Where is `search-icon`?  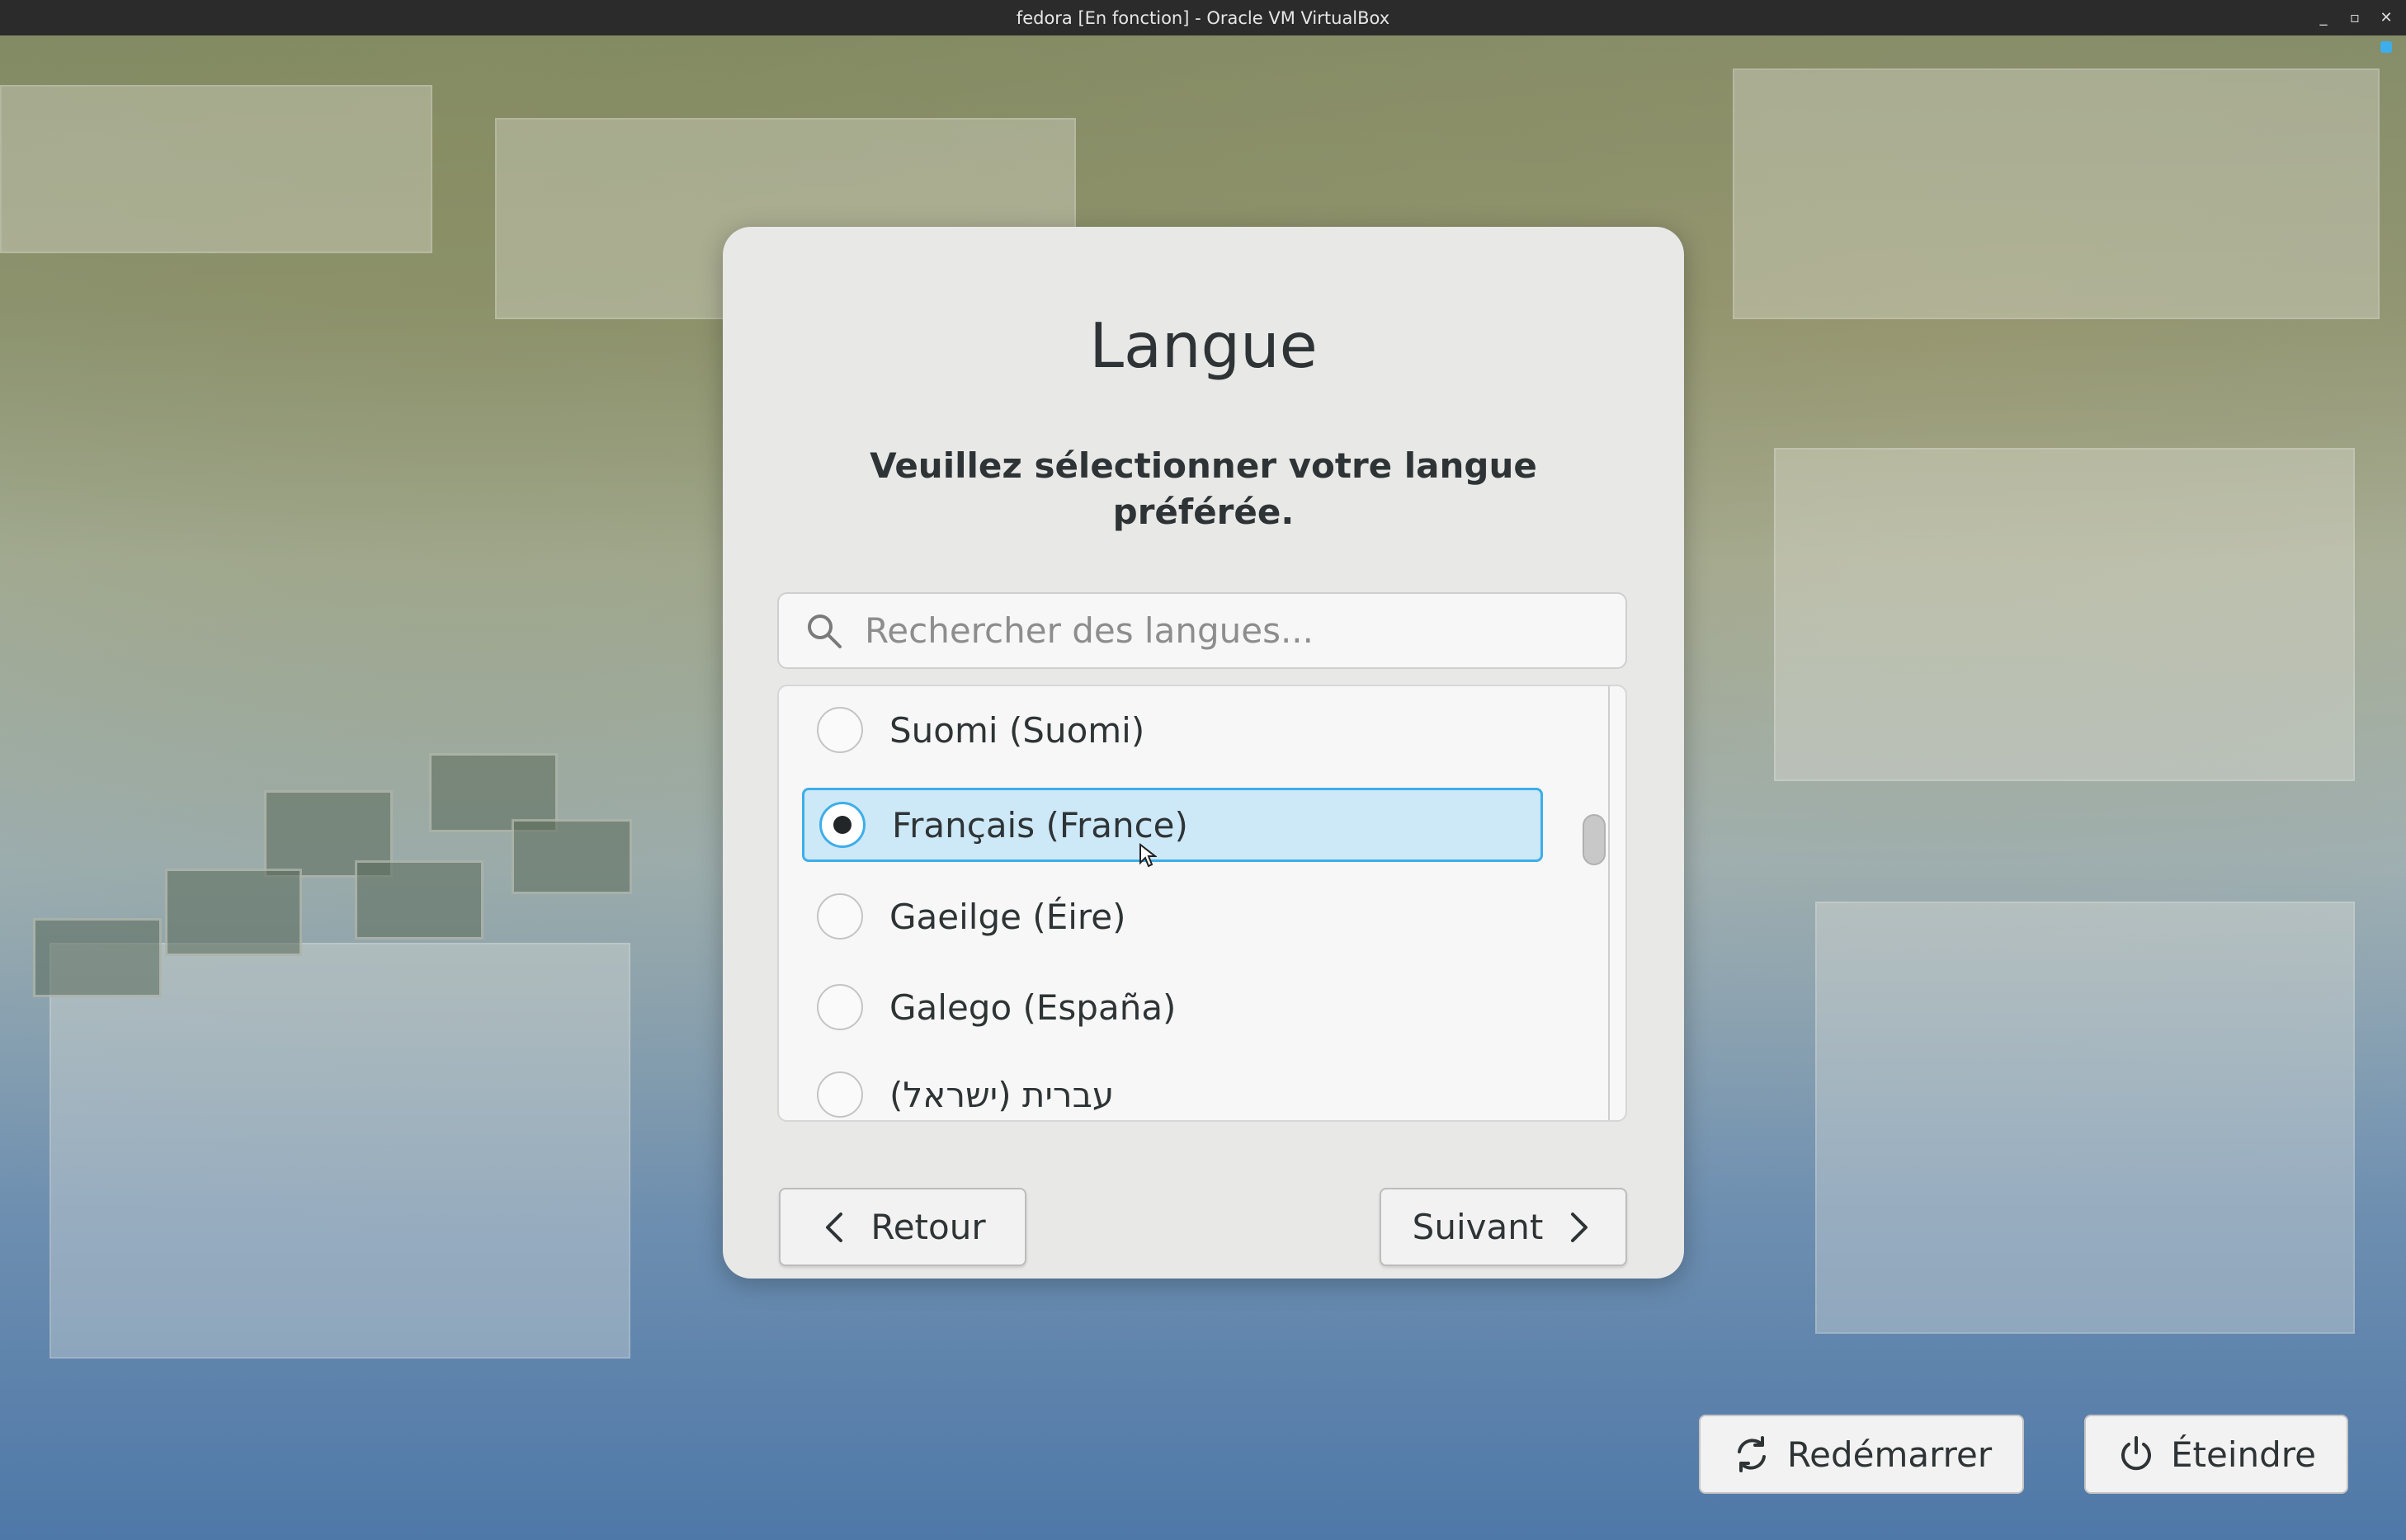 search-icon is located at coordinates (825, 631).